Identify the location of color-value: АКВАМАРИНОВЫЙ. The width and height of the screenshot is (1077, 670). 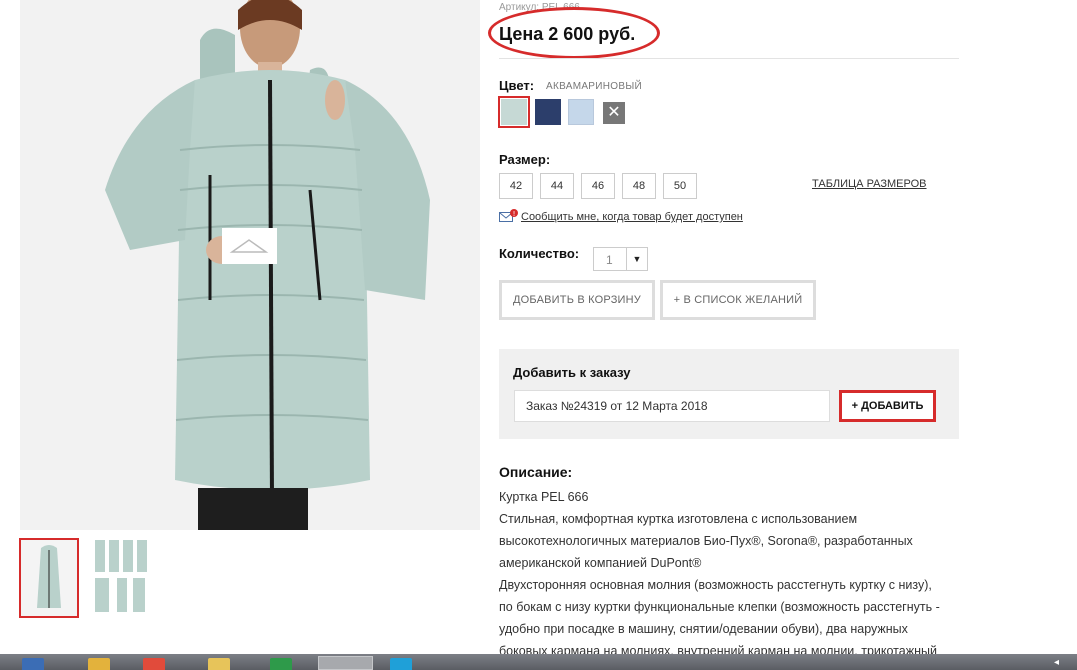
(594, 86).